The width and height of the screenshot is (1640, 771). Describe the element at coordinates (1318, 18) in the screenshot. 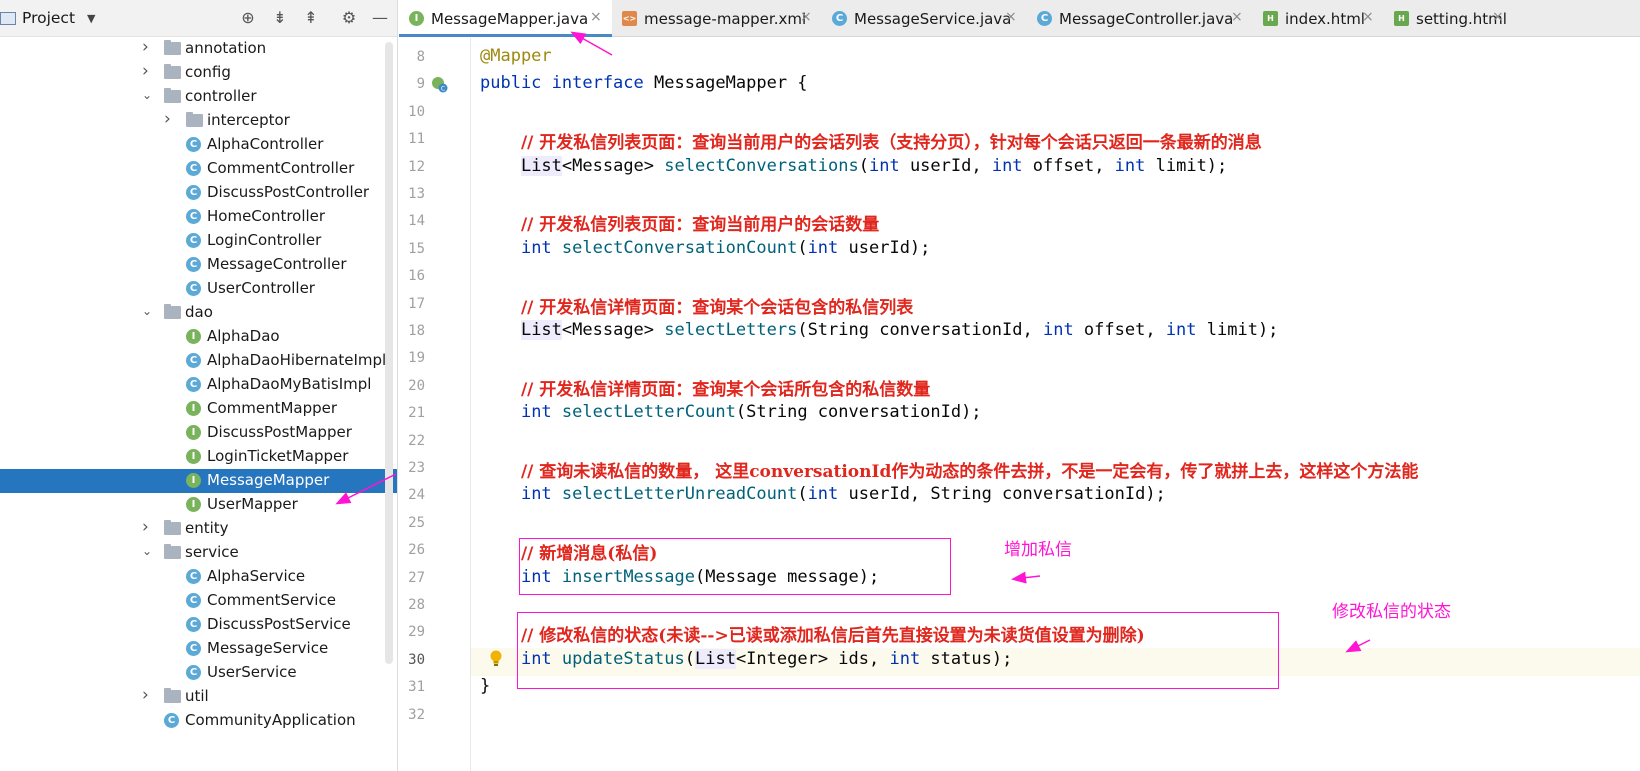

I see `tab-index-html: Hindex.html ×` at that location.